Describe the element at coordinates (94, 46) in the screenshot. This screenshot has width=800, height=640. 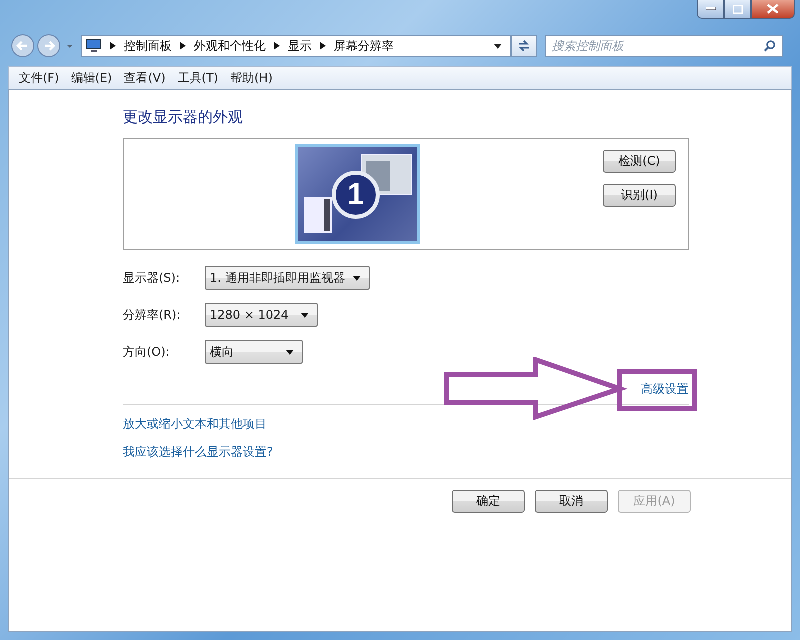
I see `monitor-icon` at that location.